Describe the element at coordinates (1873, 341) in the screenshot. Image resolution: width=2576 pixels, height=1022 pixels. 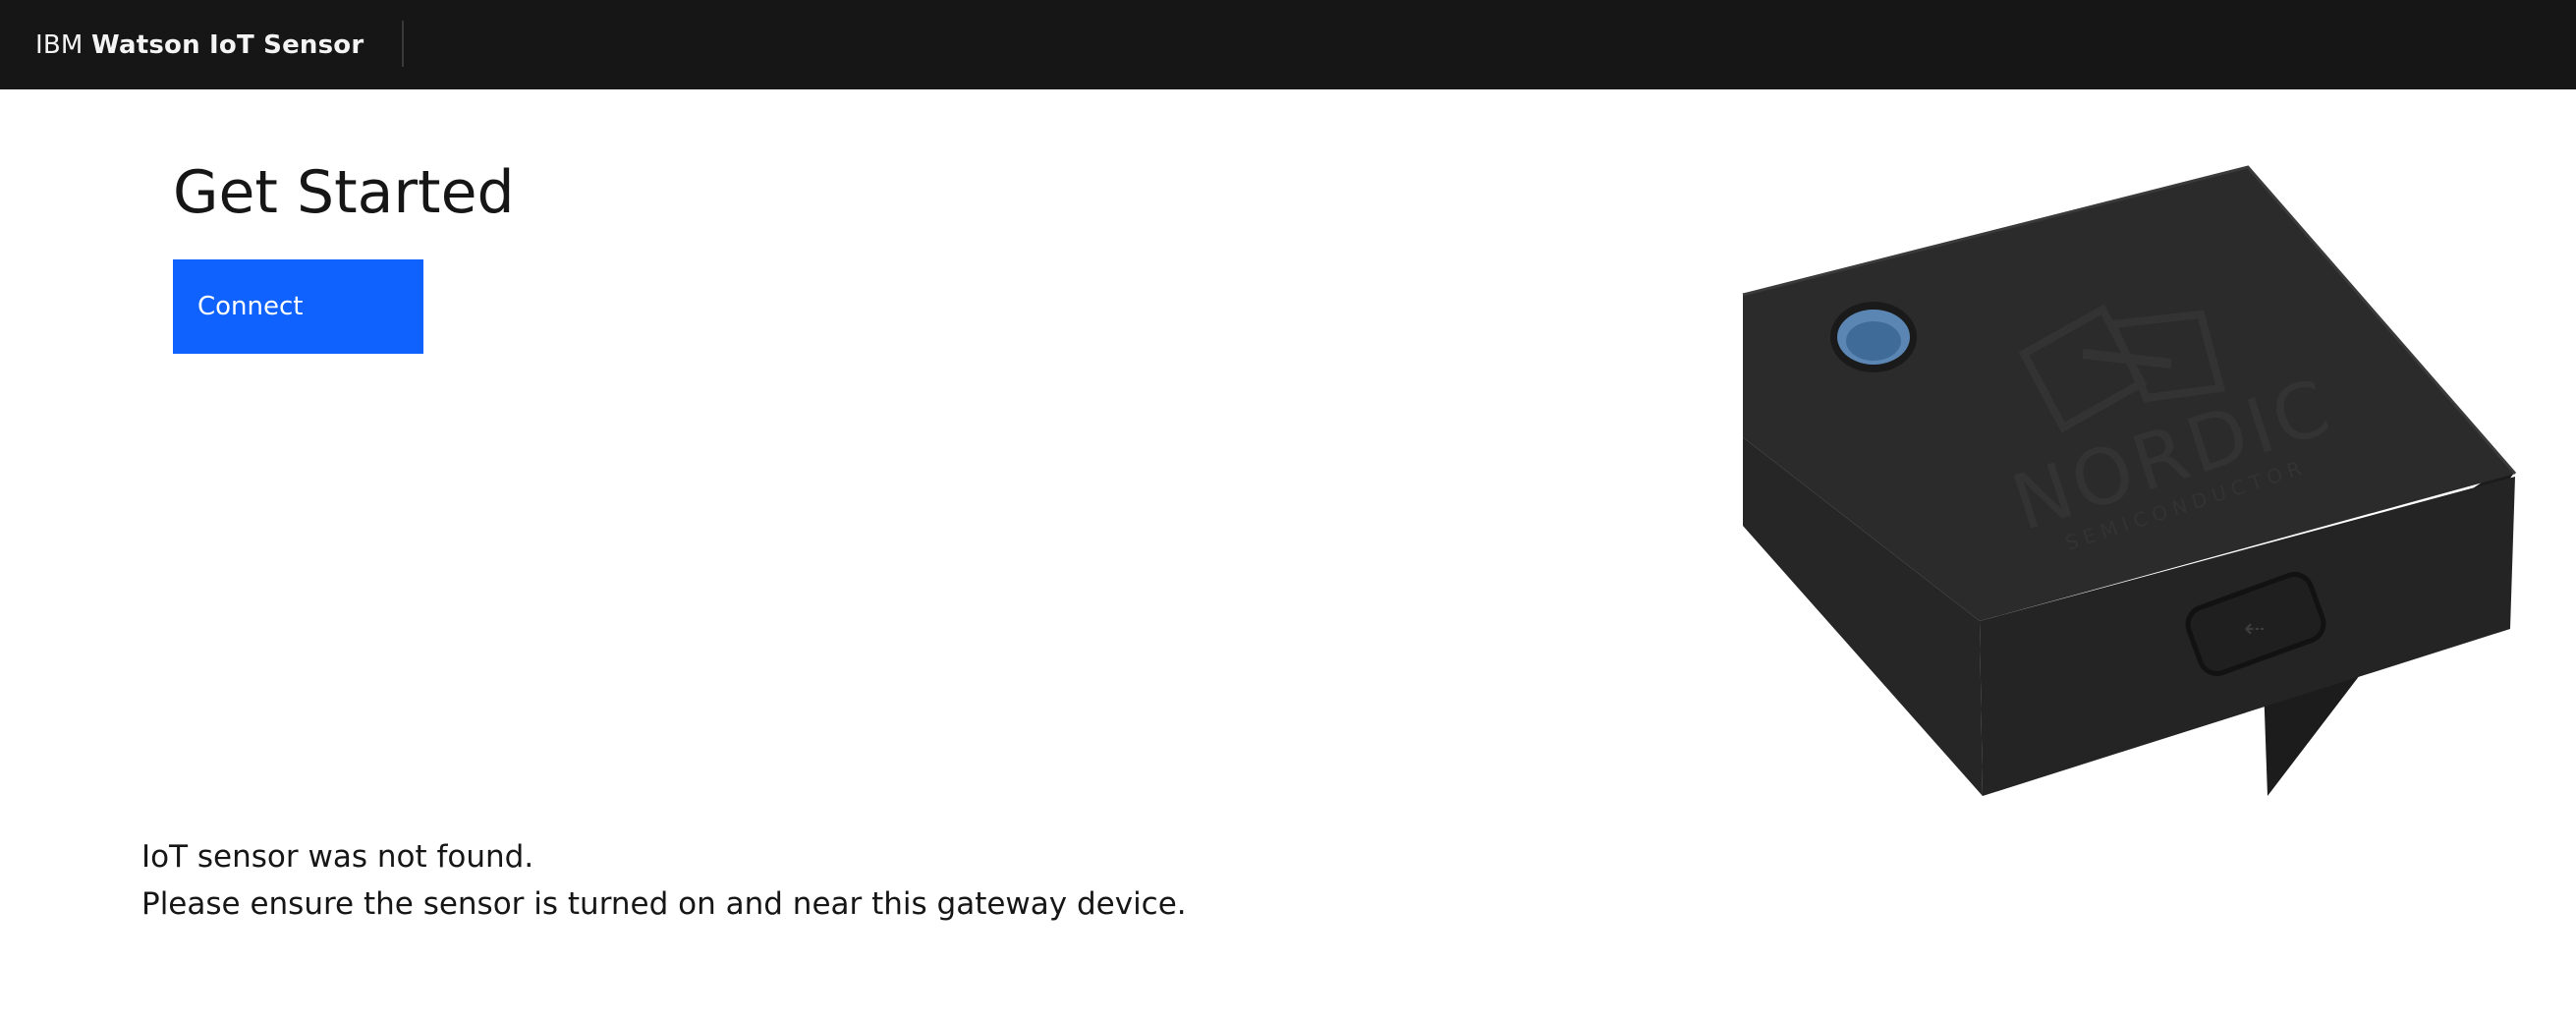
I see `led-highlight` at that location.